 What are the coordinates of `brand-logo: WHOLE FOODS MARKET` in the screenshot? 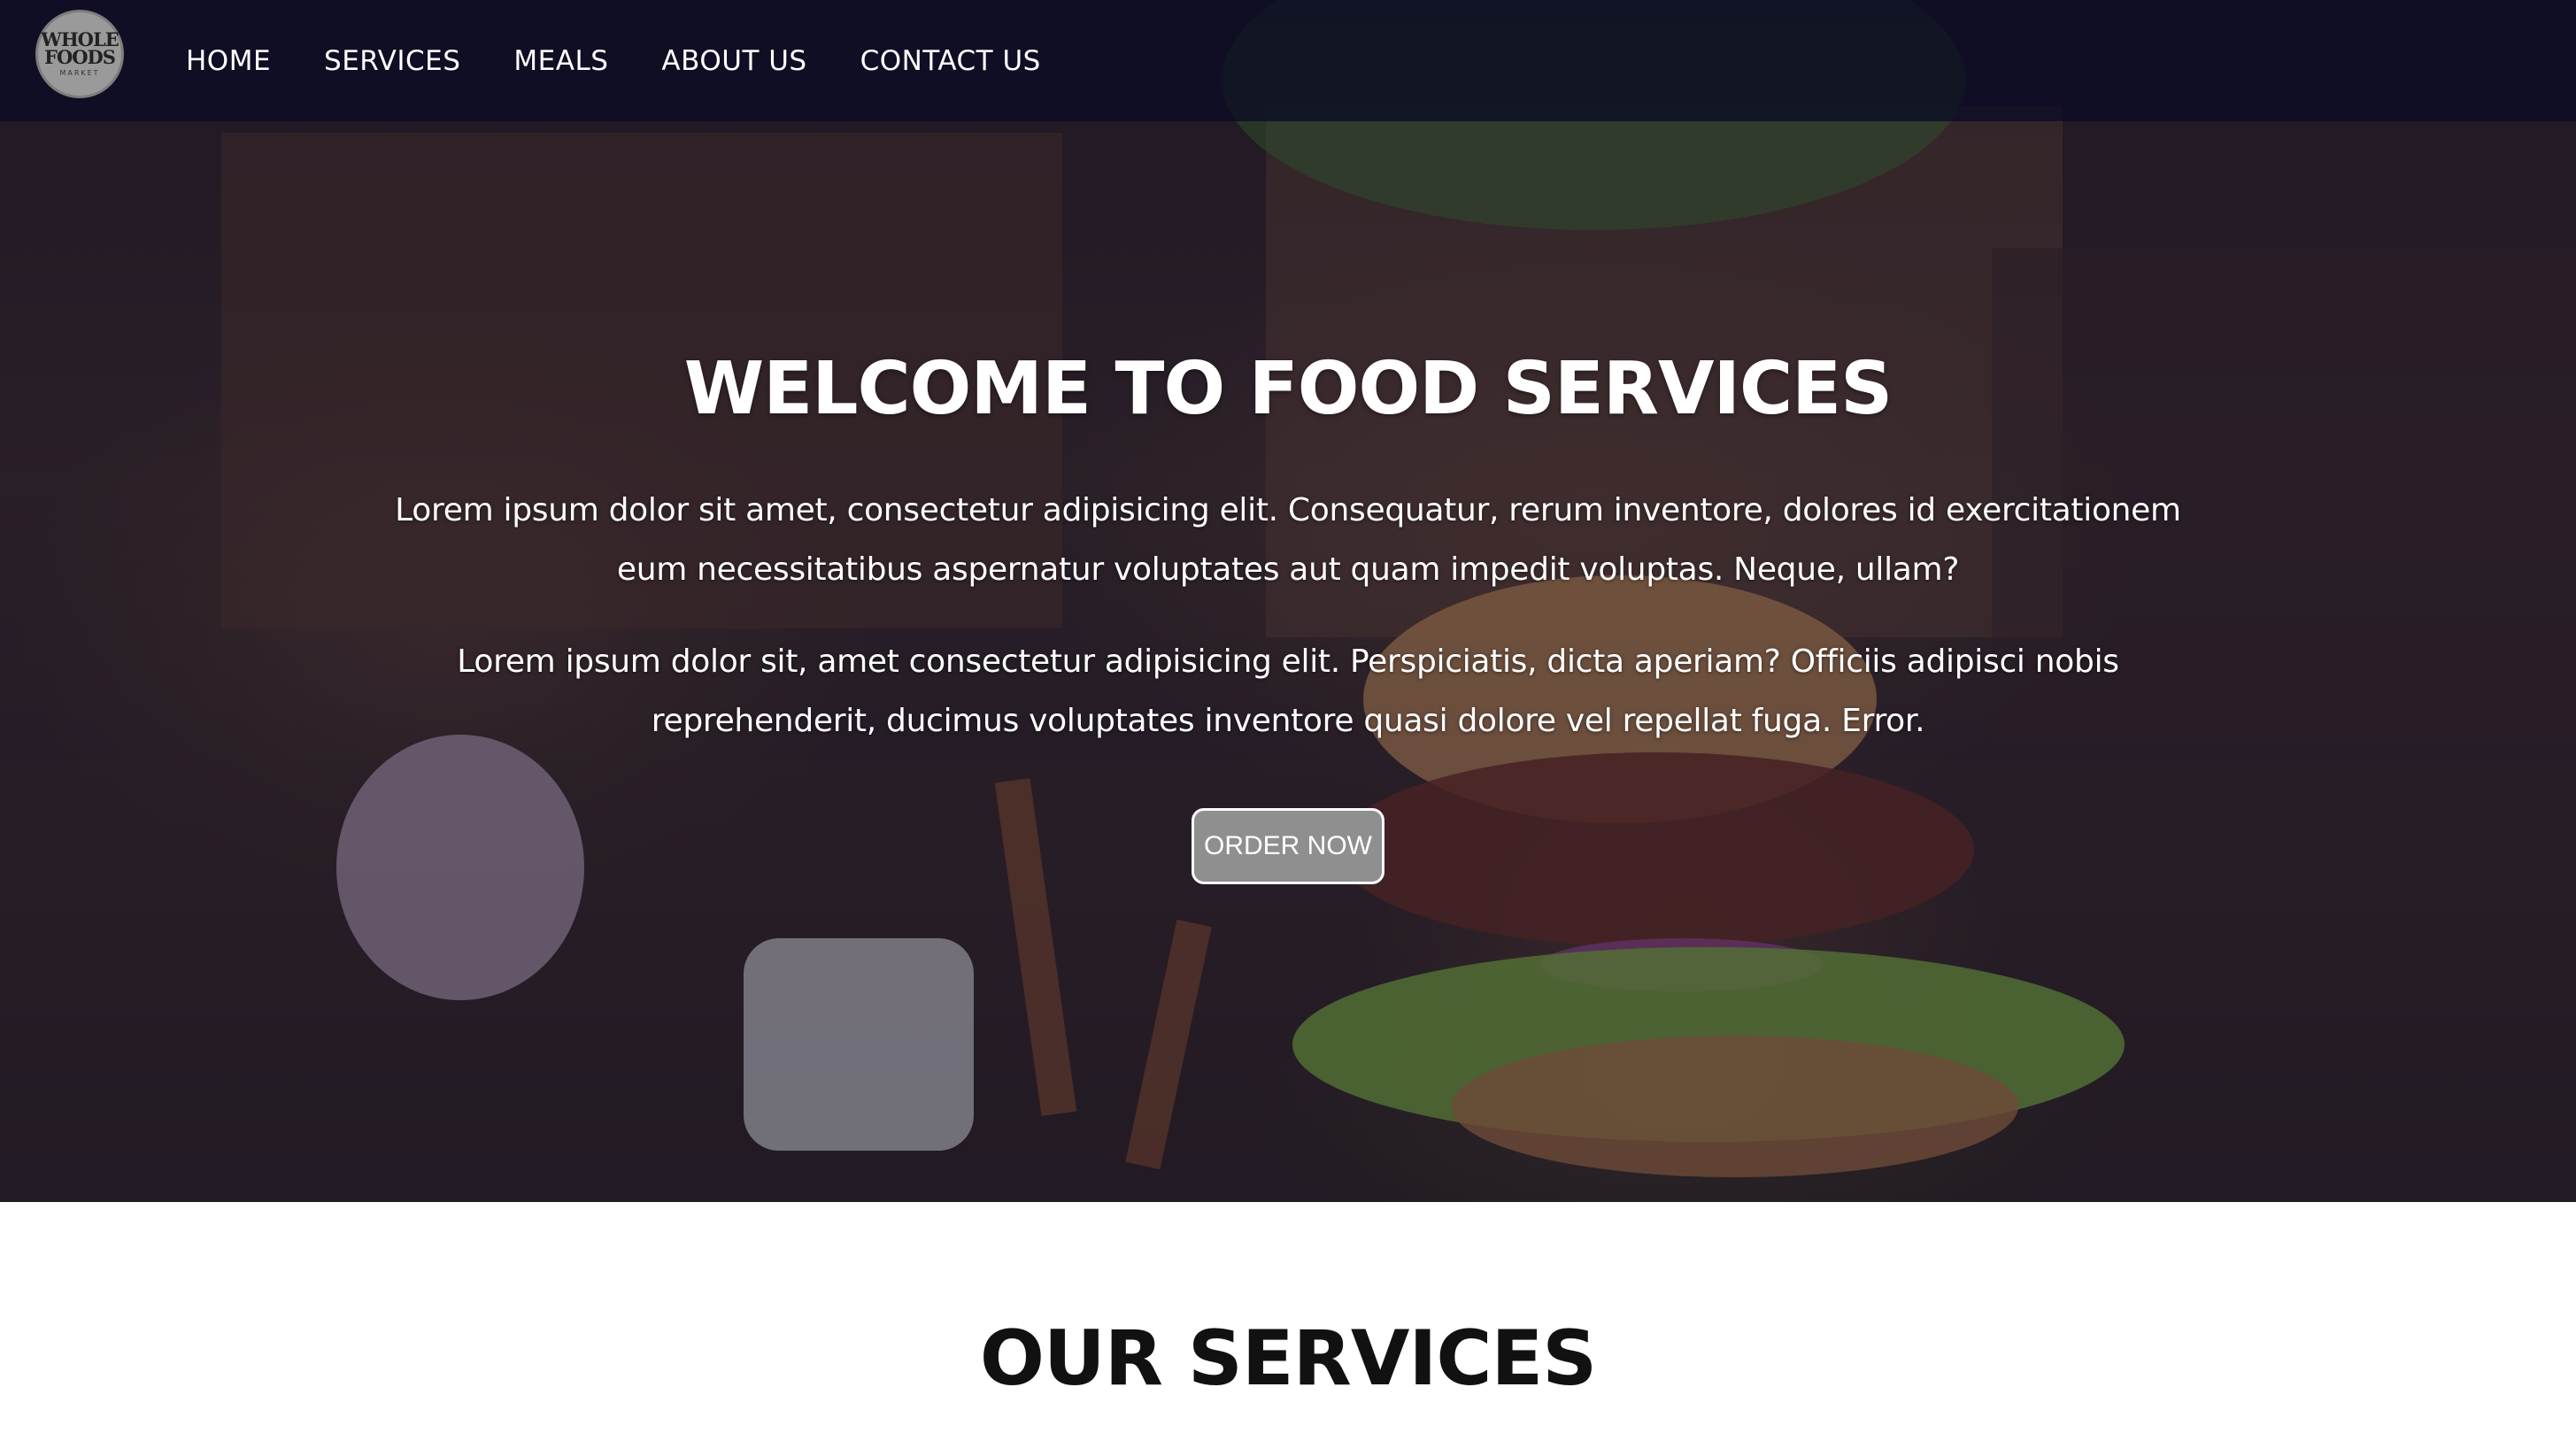 It's located at (79, 54).